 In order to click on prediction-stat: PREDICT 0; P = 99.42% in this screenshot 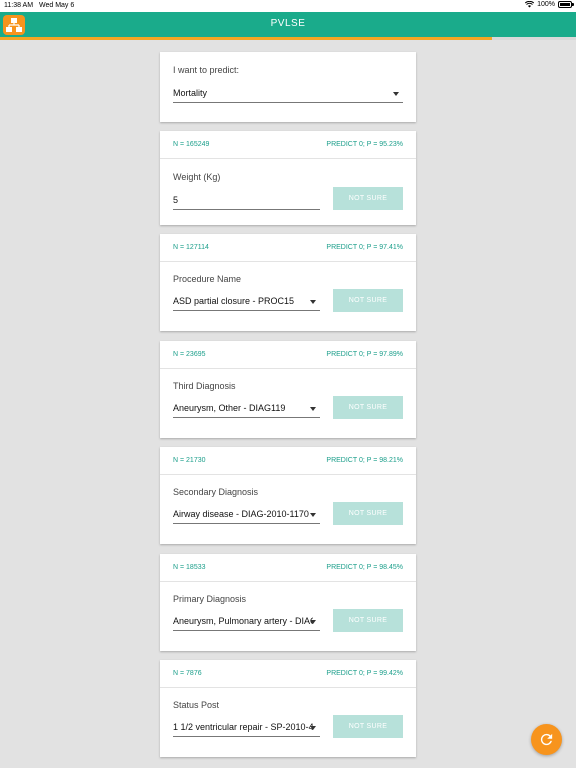, I will do `click(364, 673)`.